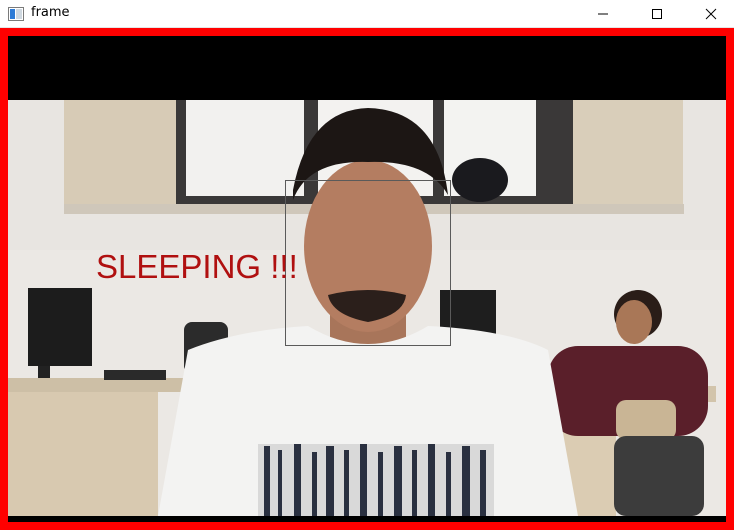  I want to click on letterbox-bottom, so click(367, 519).